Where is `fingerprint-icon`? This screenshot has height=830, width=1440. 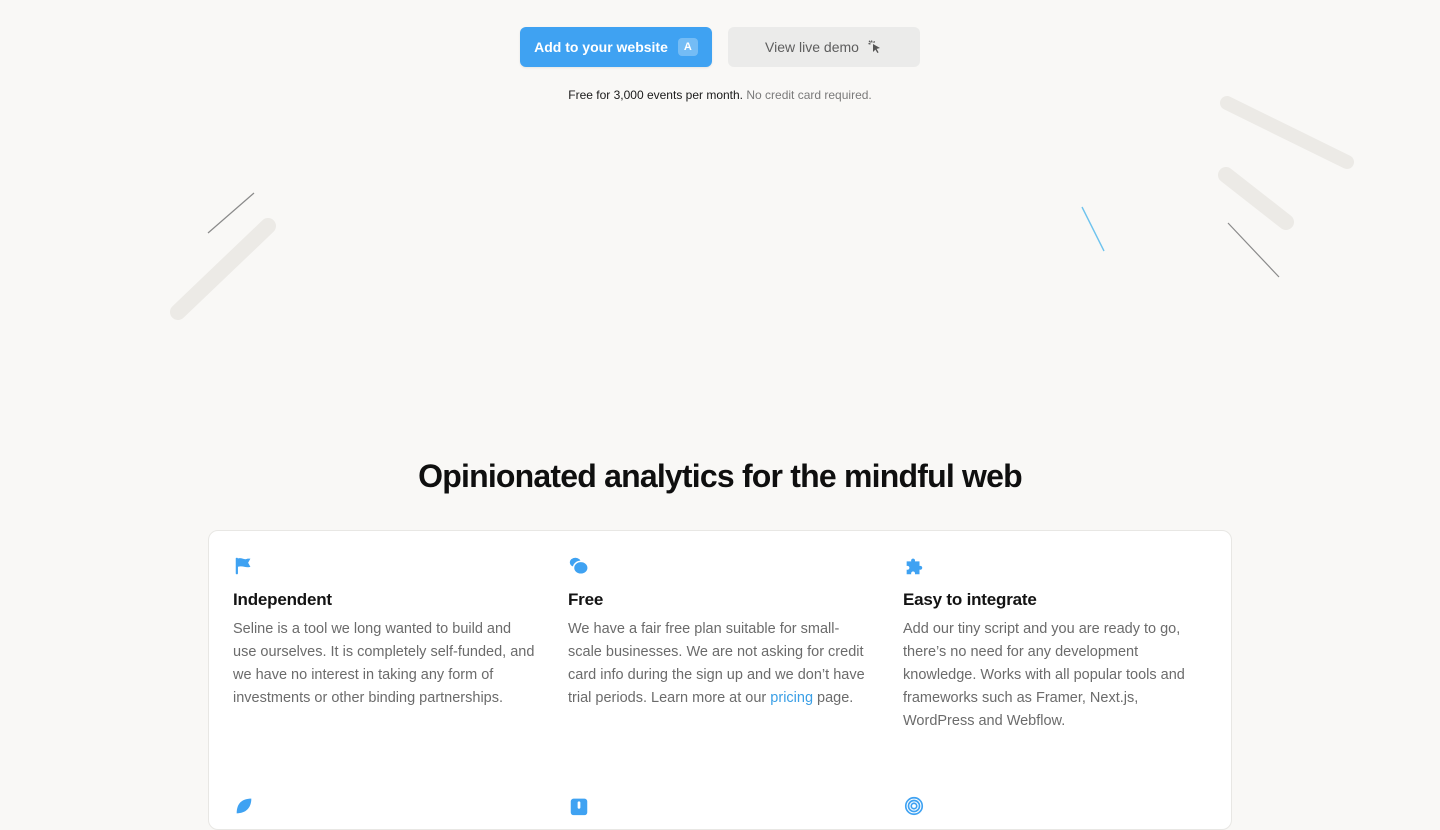
fingerprint-icon is located at coordinates (914, 806).